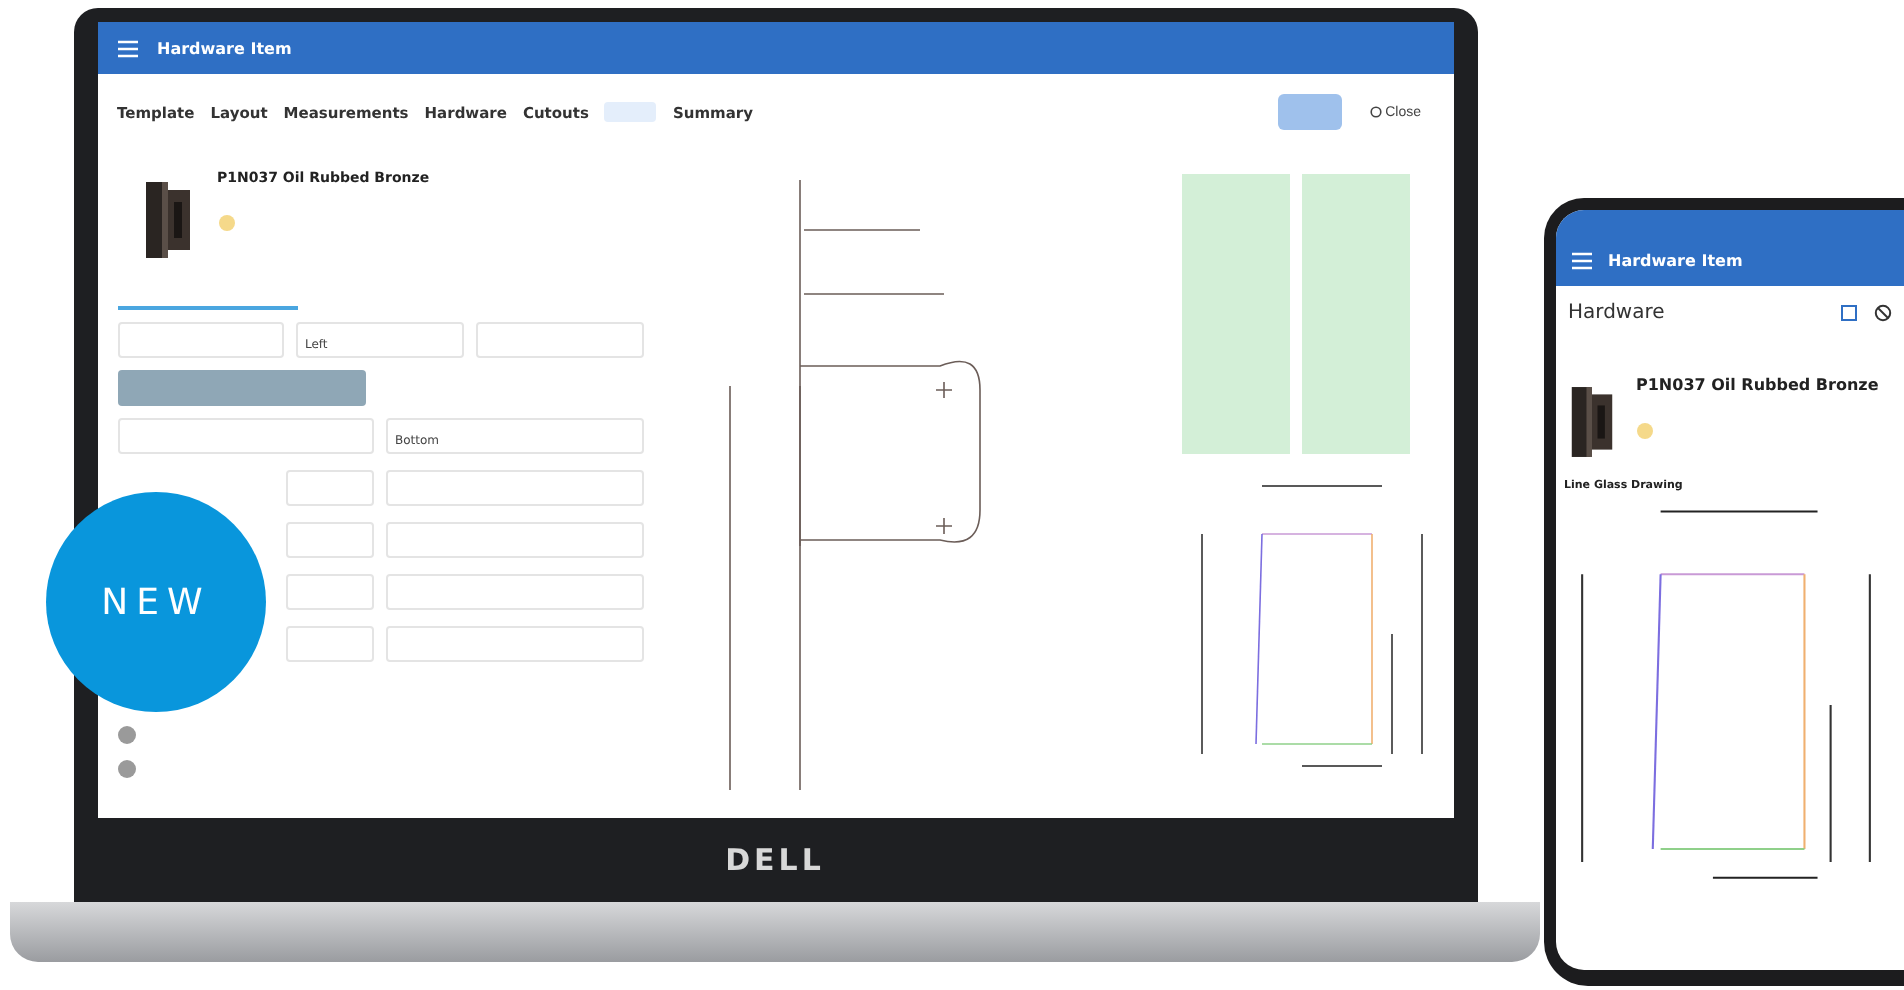  What do you see at coordinates (630, 112) in the screenshot?
I see `tab` at bounding box center [630, 112].